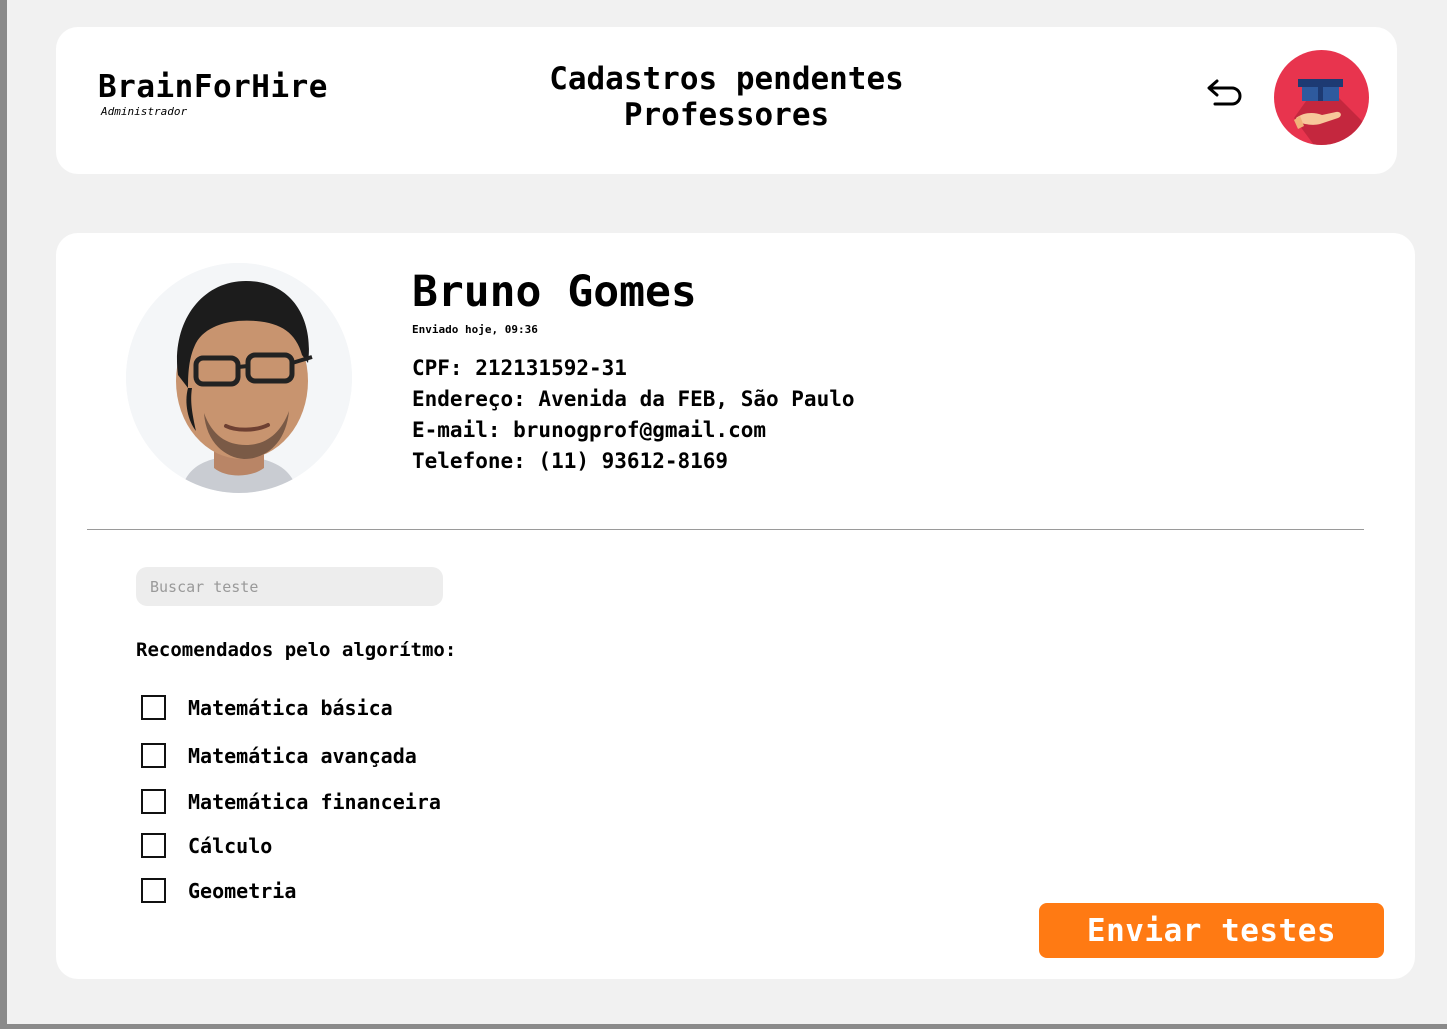 The height and width of the screenshot is (1029, 1447). I want to click on recommended-title: Recomendados pelo algorítmo:, so click(296, 650).